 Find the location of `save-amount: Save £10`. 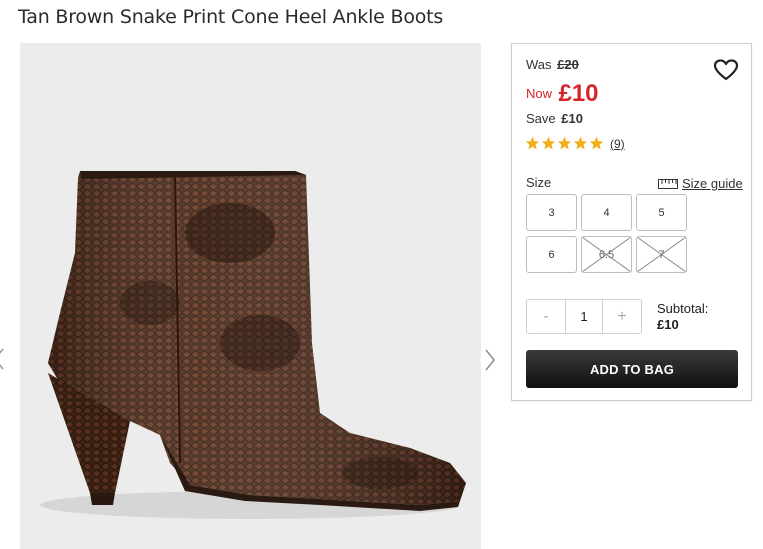

save-amount: Save £10 is located at coordinates (554, 118).